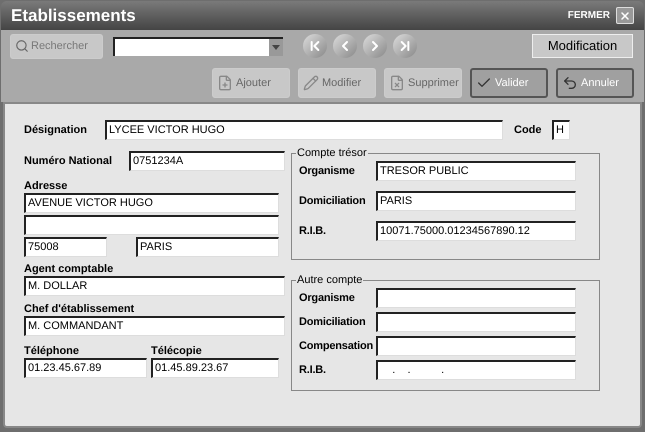  I want to click on field-label: Téléphone, so click(52, 351).